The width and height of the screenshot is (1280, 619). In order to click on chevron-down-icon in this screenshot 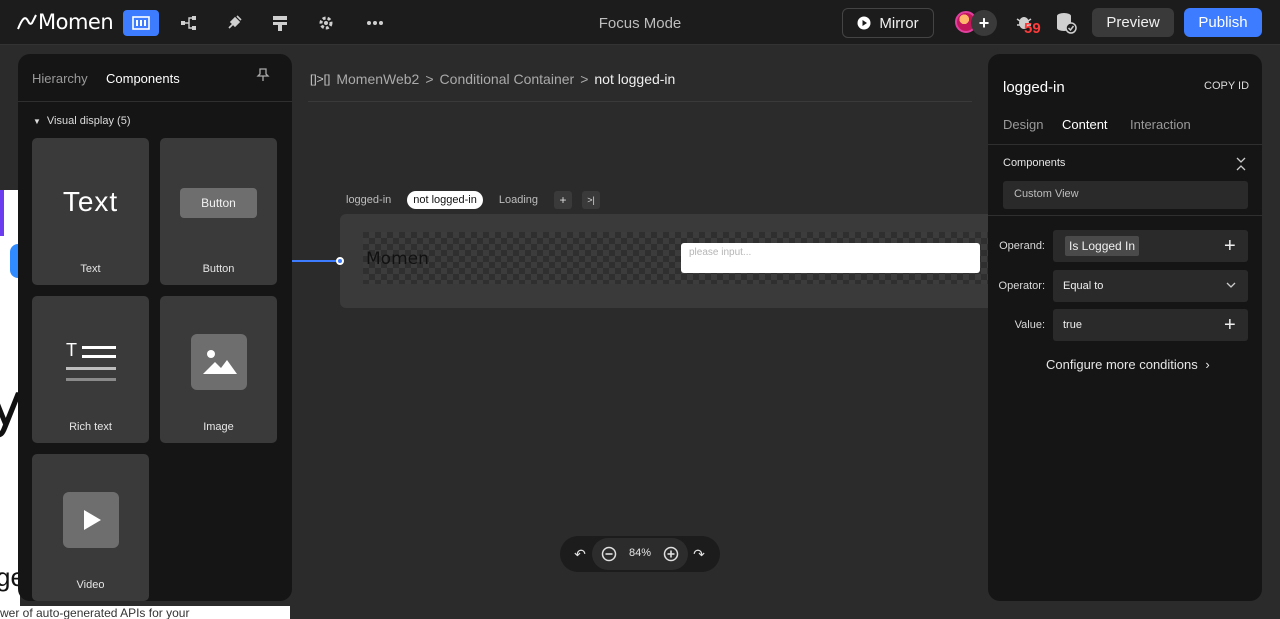, I will do `click(1231, 285)`.